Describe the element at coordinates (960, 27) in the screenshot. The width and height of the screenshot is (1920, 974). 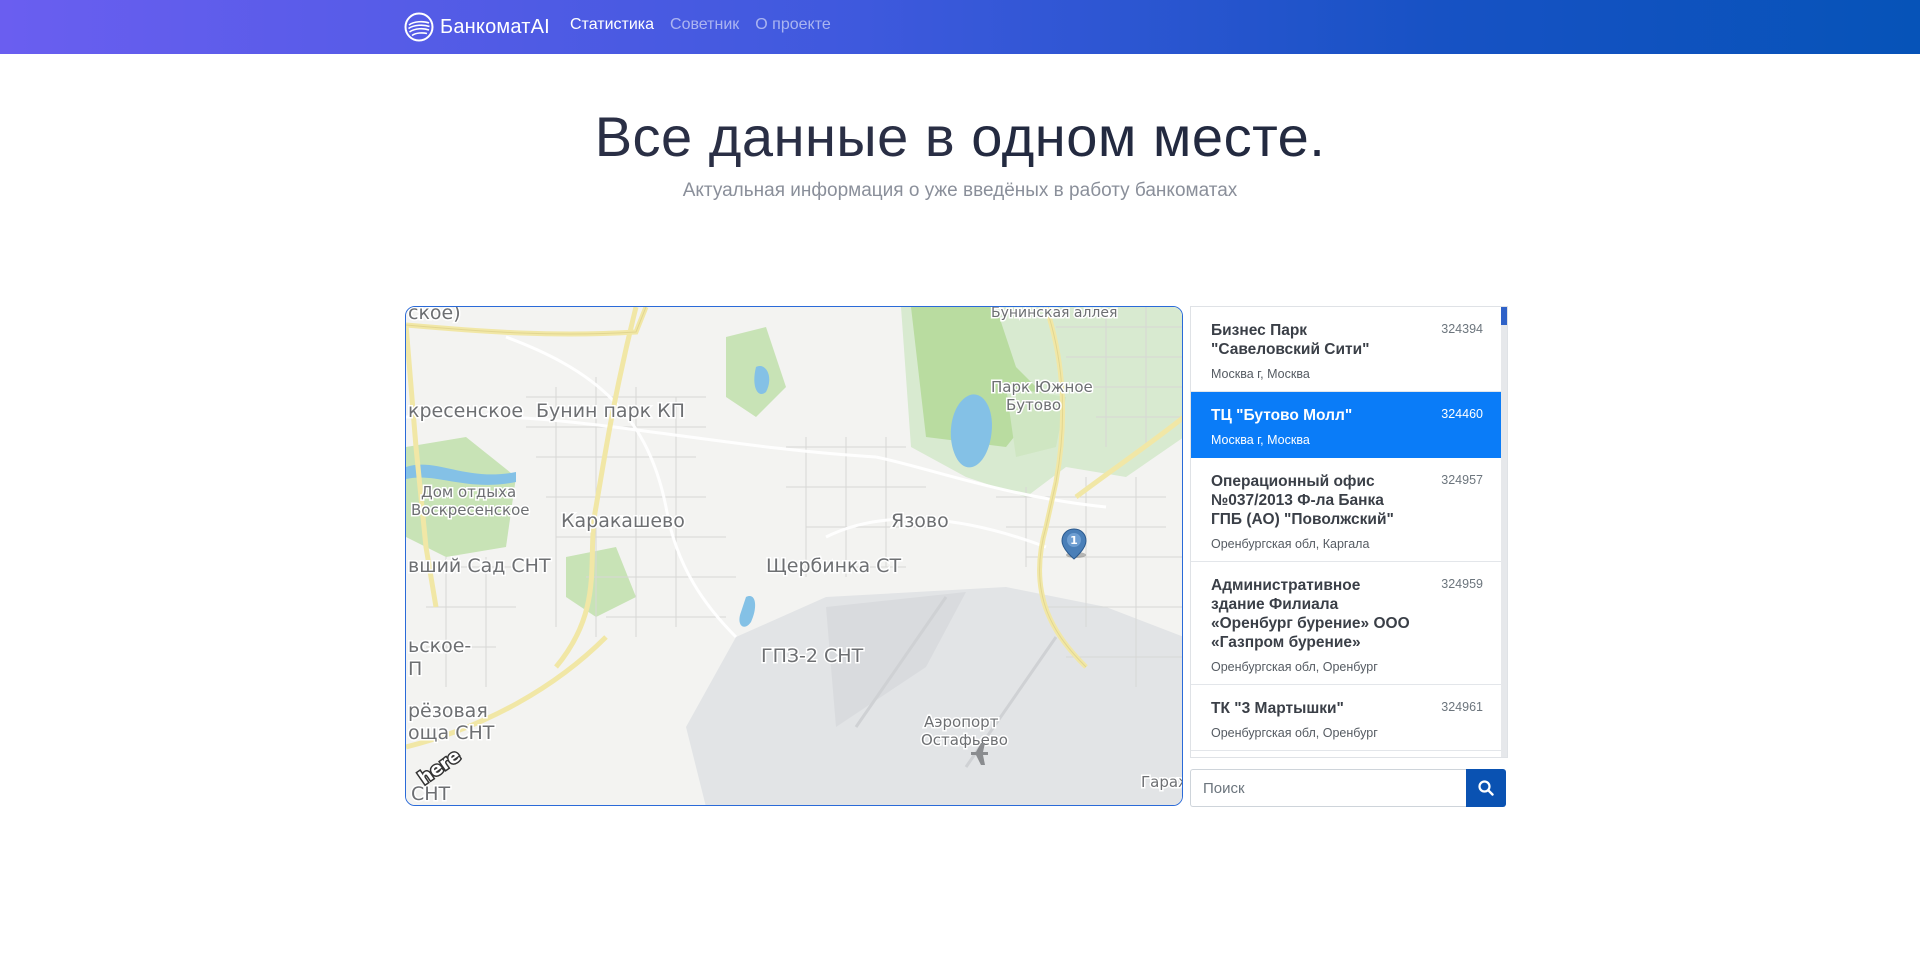
I see `navbar: БанкоматAI Статистика Советник О проекте` at that location.